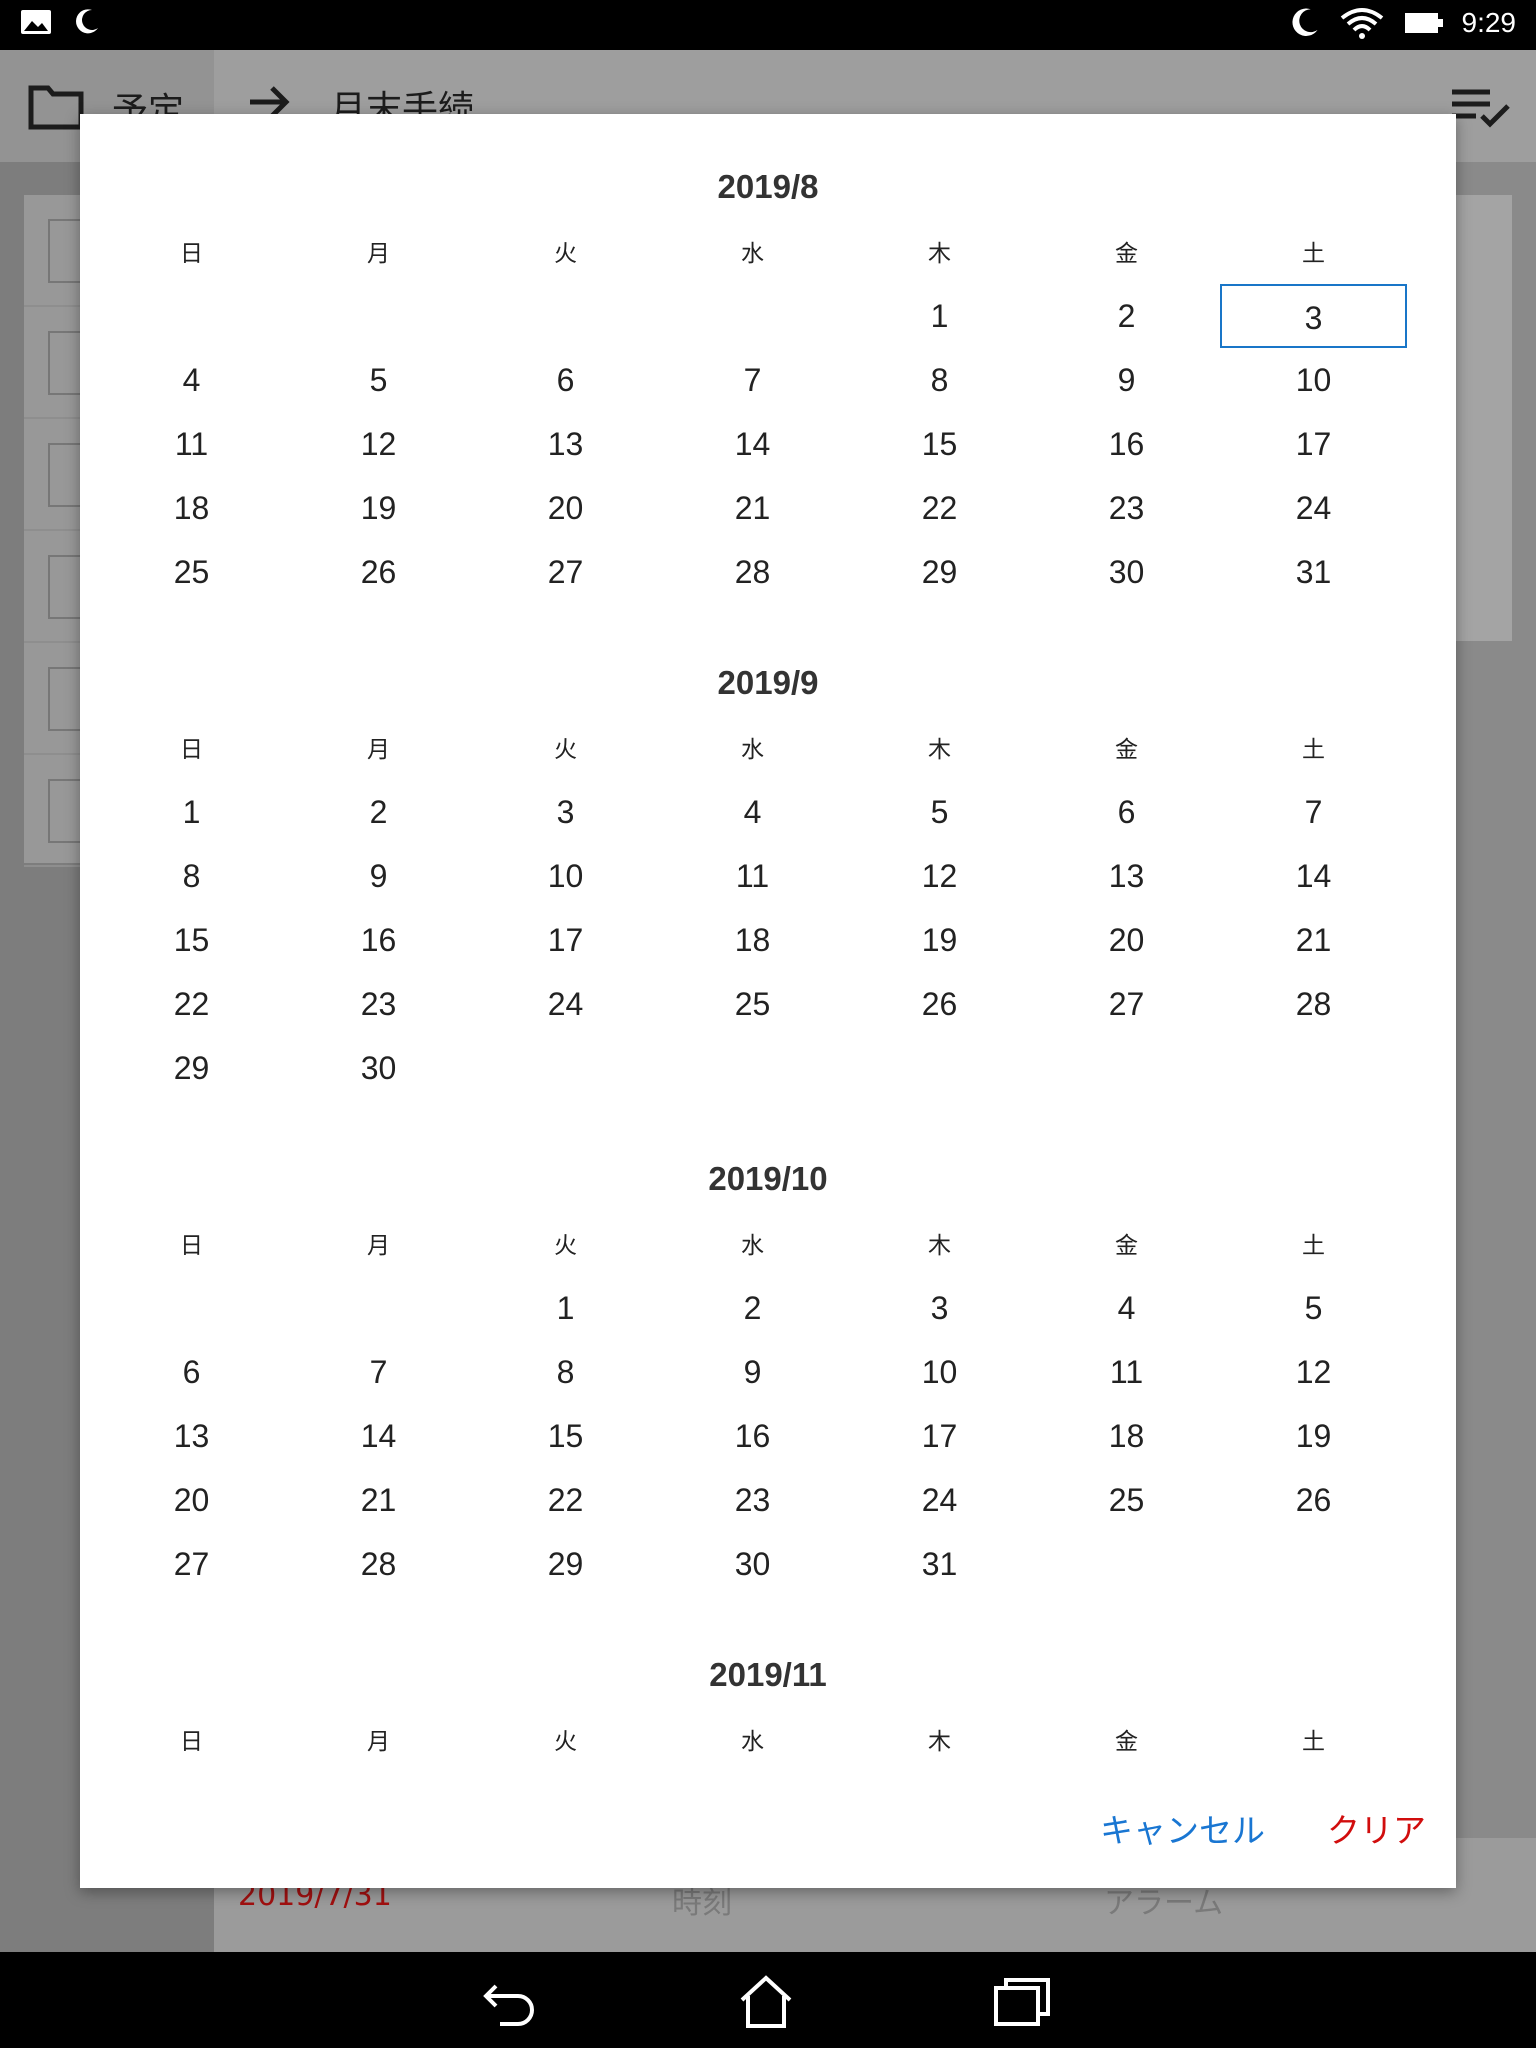 The image size is (1536, 2048). I want to click on clear-button: クリア, so click(1376, 1828).